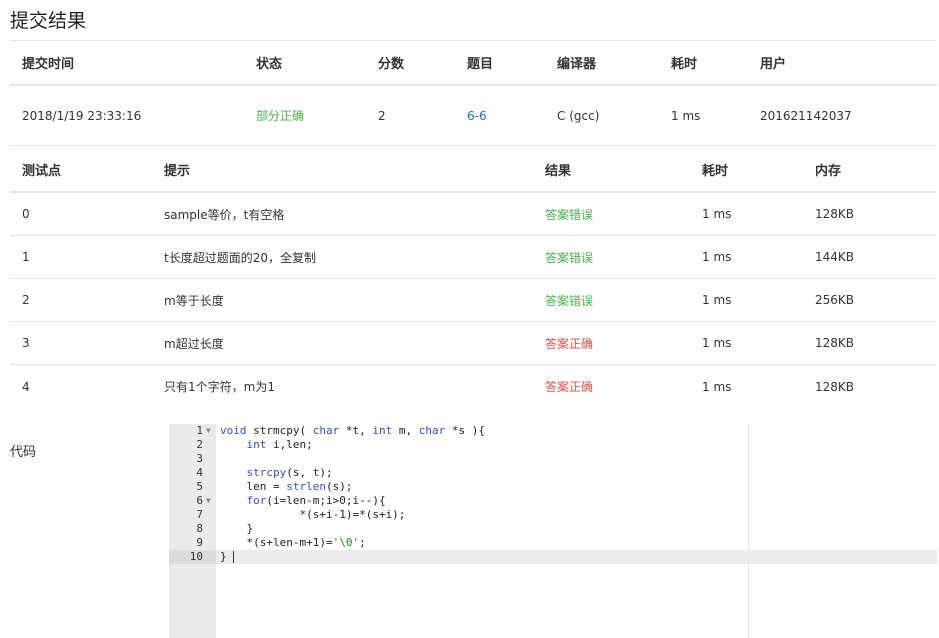 The image size is (939, 638). Describe the element at coordinates (352, 430) in the screenshot. I see `code-text: void strmcpy( char *t, int m, char *s ){` at that location.